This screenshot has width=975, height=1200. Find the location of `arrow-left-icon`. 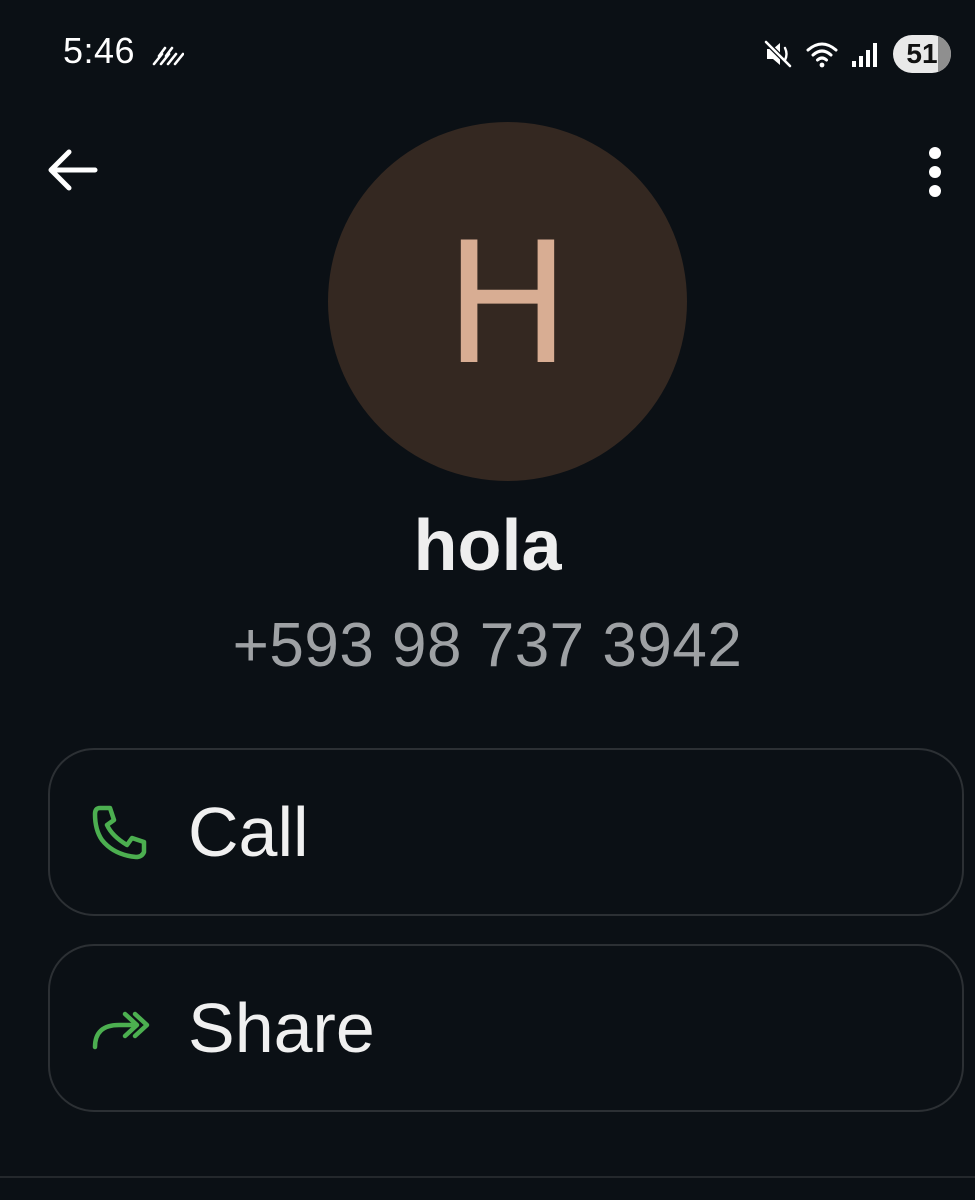

arrow-left-icon is located at coordinates (73, 170).